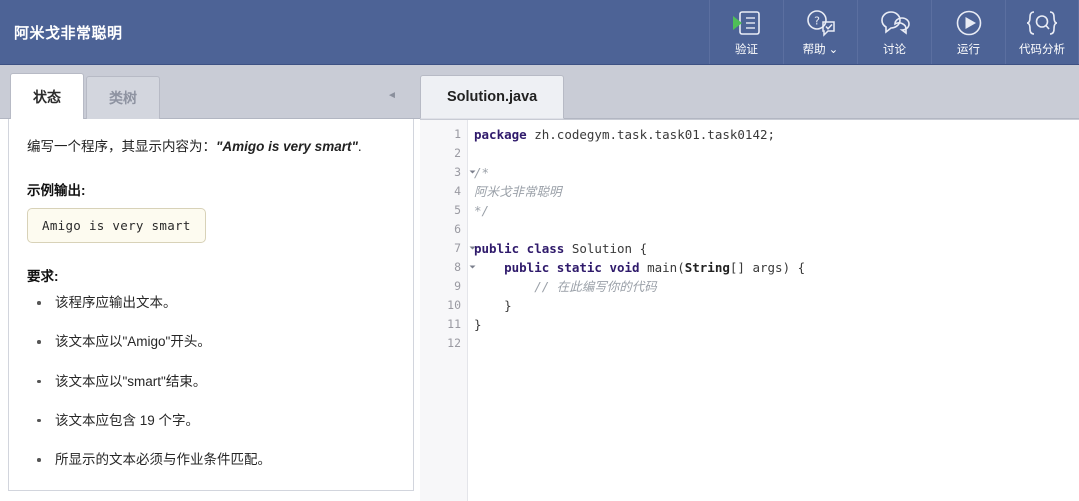 This screenshot has width=1079, height=501. I want to click on code-line: /*, so click(776, 172).